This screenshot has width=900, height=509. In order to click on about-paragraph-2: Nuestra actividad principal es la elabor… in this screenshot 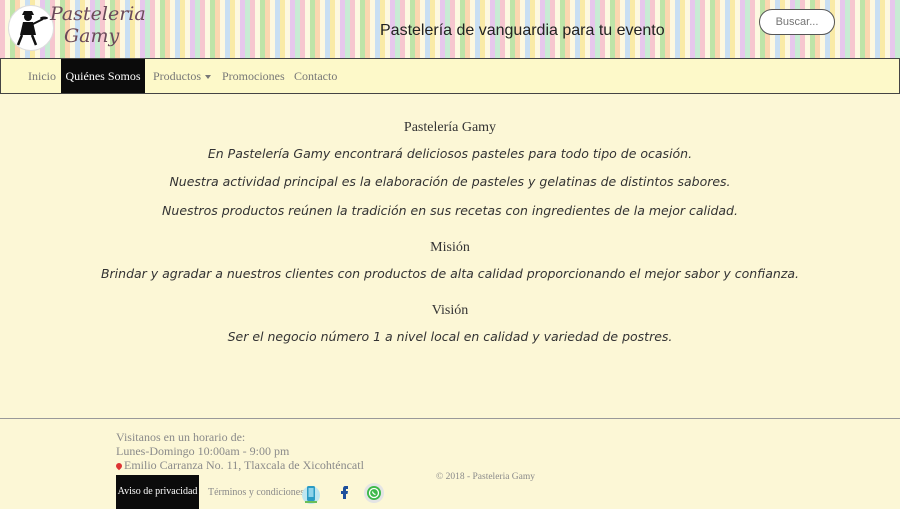, I will do `click(450, 181)`.